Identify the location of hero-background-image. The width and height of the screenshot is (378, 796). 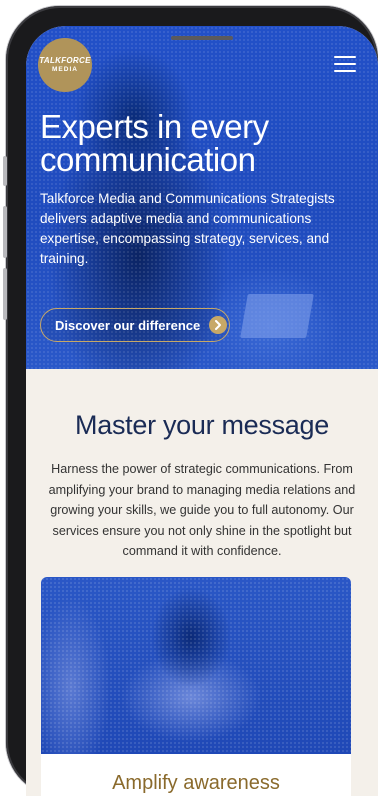
(277, 316).